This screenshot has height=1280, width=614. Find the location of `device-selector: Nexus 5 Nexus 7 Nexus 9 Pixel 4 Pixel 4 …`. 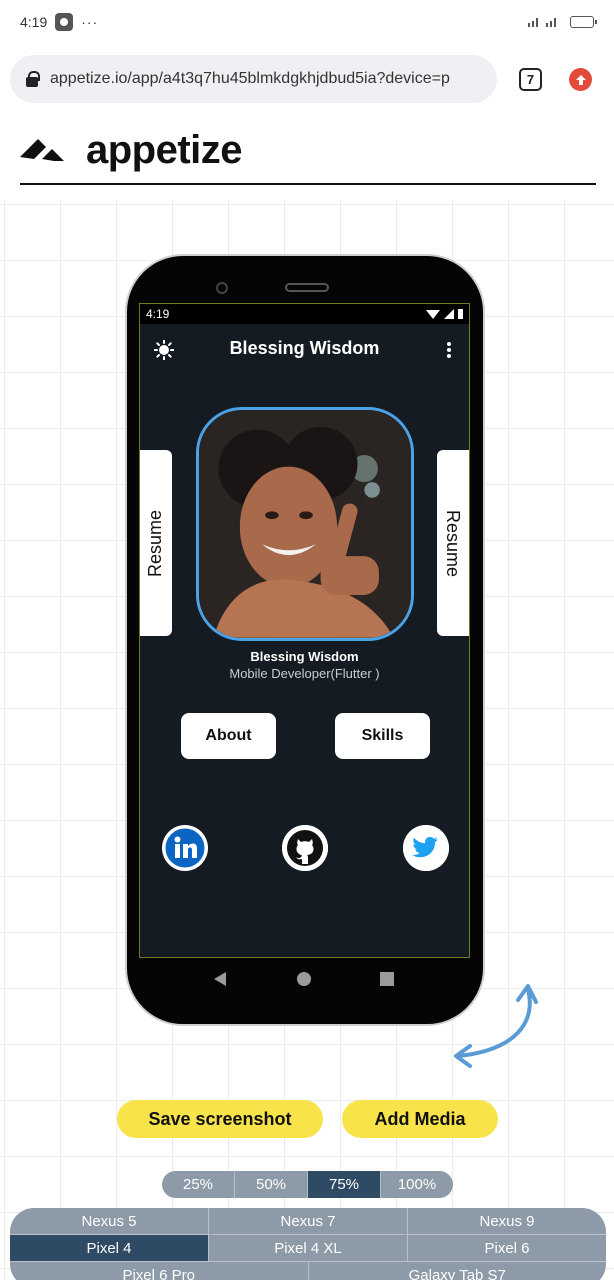

device-selector: Nexus 5 Nexus 7 Nexus 9 Pixel 4 Pixel 4 … is located at coordinates (308, 1244).